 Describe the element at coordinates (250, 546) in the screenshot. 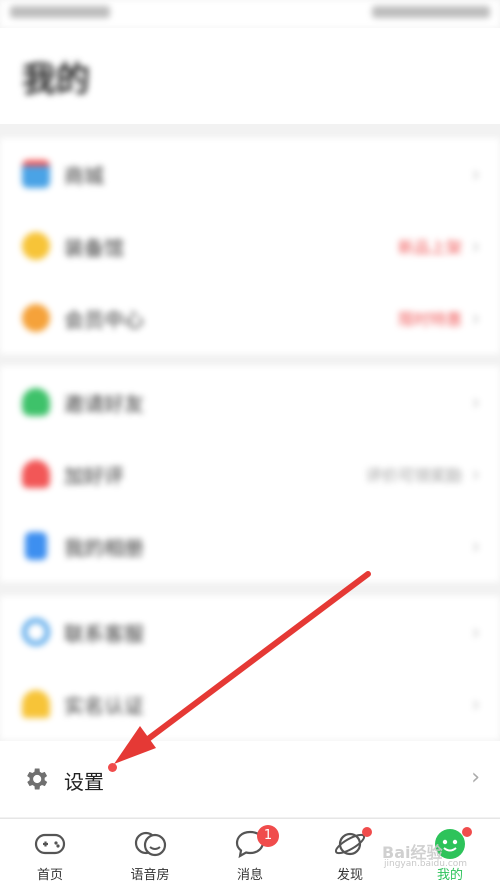

I see `menu-item-album: 我的相册 ›` at that location.